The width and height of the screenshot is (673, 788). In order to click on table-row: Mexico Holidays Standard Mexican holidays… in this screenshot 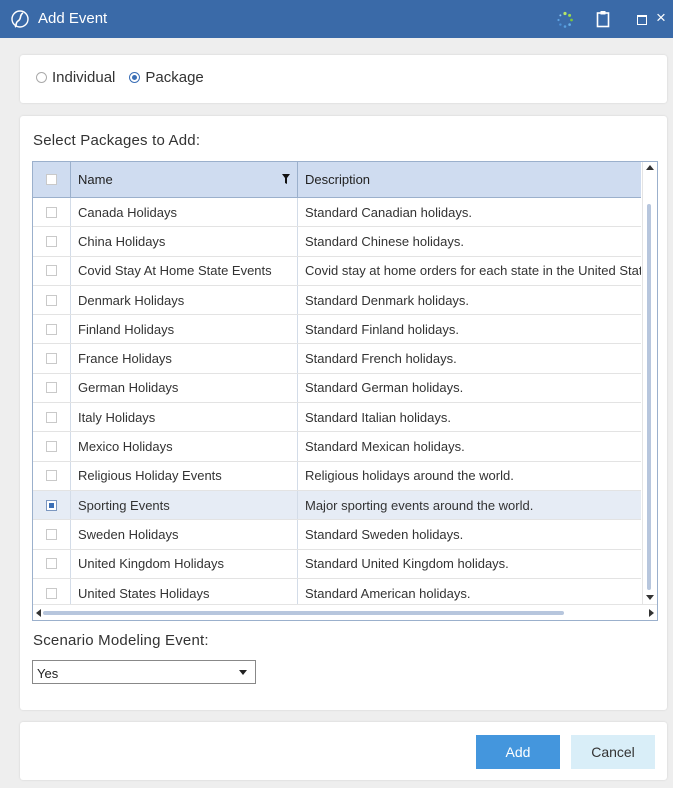, I will do `click(337, 447)`.